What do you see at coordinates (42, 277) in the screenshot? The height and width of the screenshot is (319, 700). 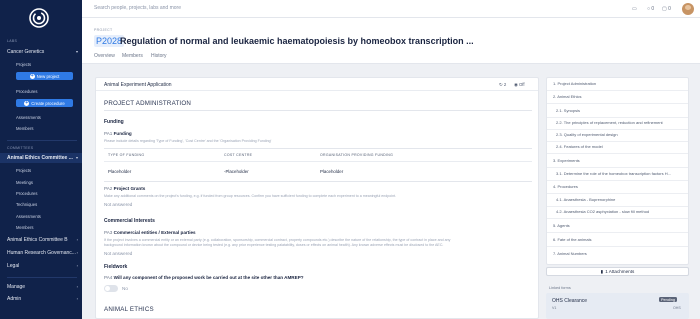 I see `sidebar-divider` at bounding box center [42, 277].